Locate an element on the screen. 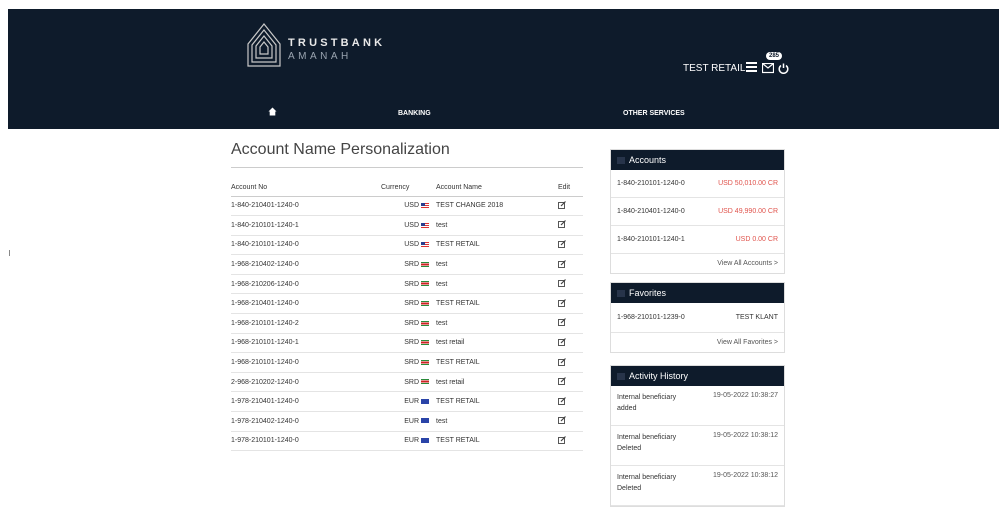  currency-cell: USD is located at coordinates (406, 245).